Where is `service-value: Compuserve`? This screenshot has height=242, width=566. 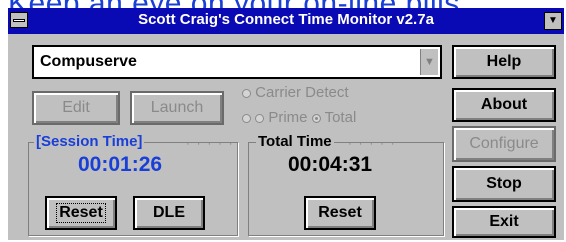
service-value: Compuserve is located at coordinates (88, 61).